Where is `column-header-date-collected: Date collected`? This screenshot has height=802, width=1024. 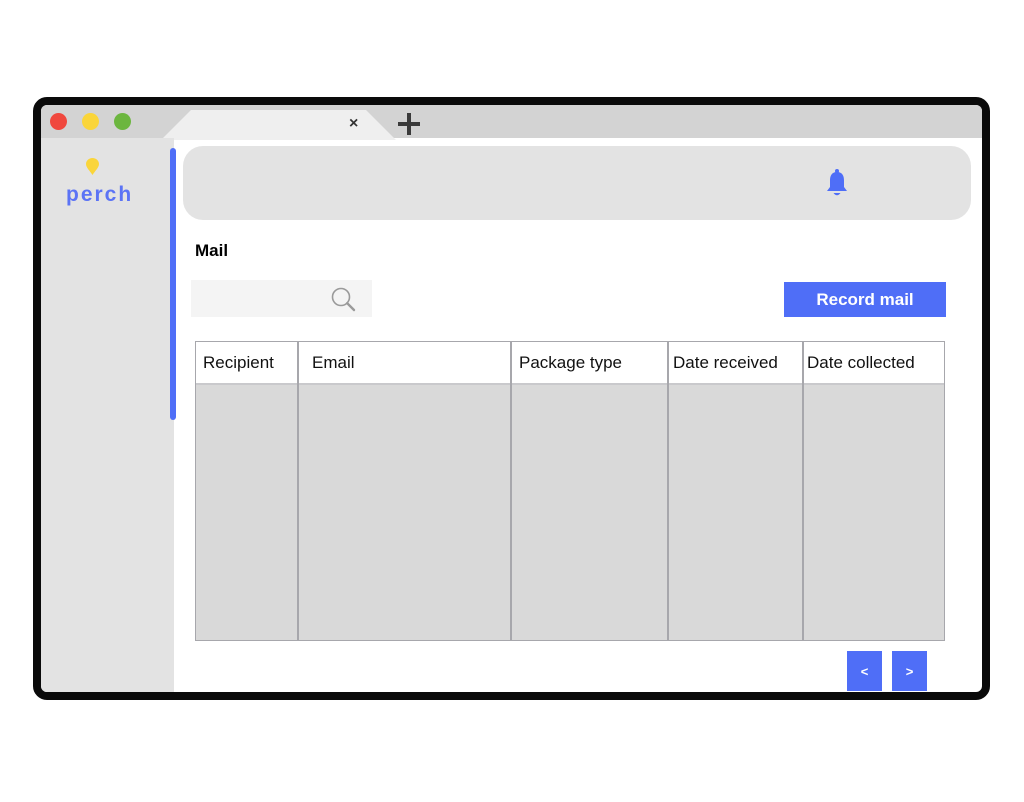
column-header-date-collected: Date collected is located at coordinates (874, 362).